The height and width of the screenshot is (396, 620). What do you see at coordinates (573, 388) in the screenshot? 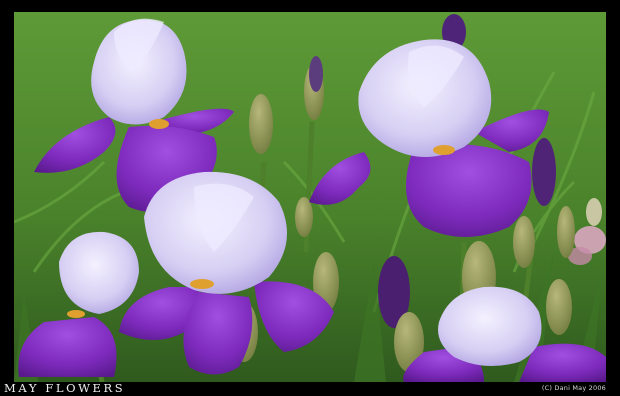
I see `copyright-credit: (C) Dani May 2006` at bounding box center [573, 388].